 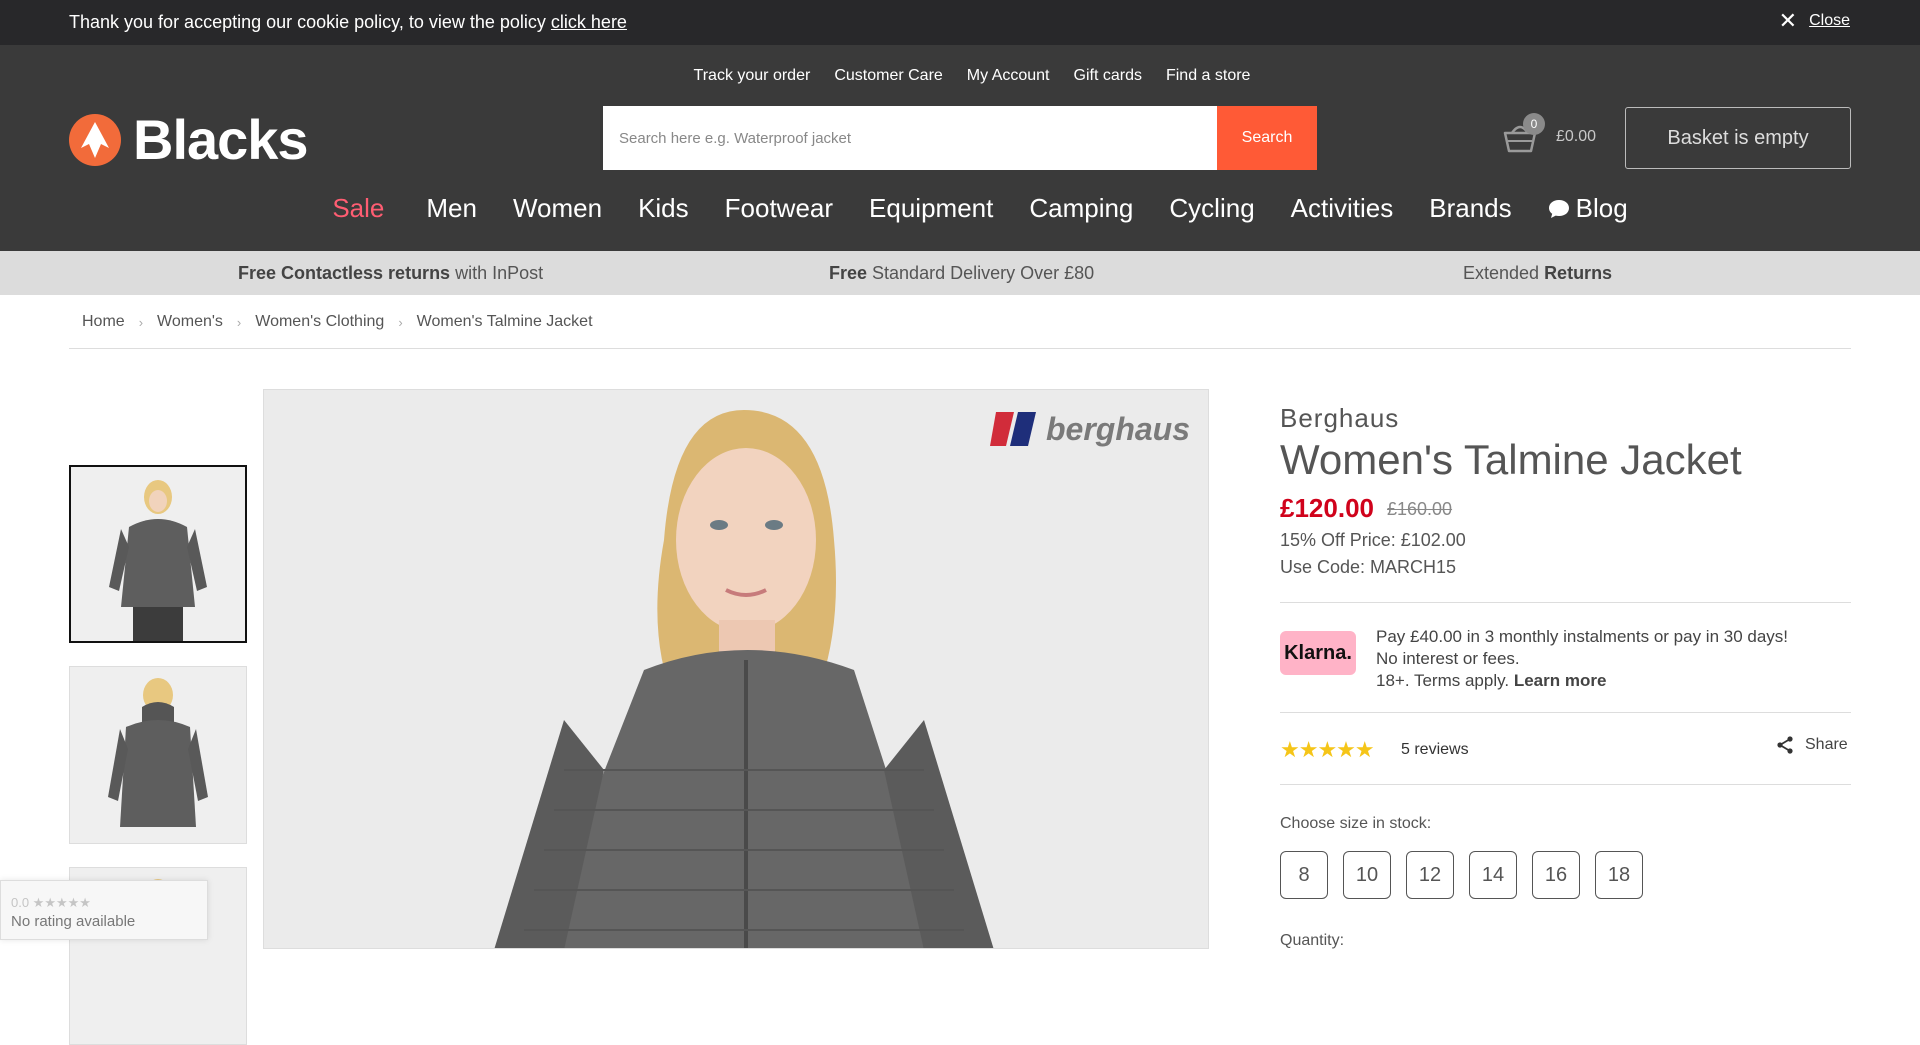 I want to click on klarna-line-3: 18+. Terms apply., so click(x=1445, y=680).